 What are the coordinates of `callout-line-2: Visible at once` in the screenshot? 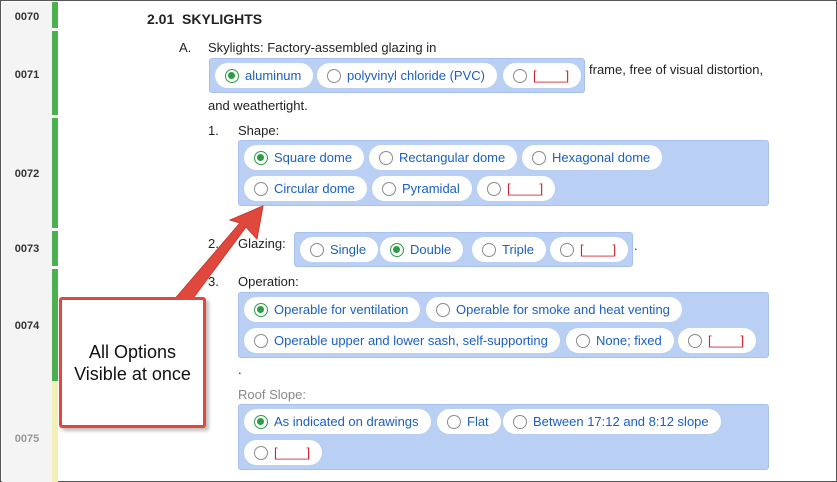 It's located at (132, 373).